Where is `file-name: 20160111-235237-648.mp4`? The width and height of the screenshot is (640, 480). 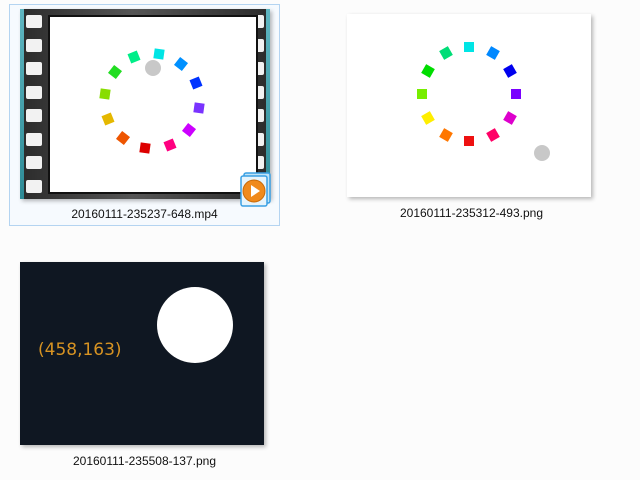
file-name: 20160111-235237-648.mp4 is located at coordinates (144, 214).